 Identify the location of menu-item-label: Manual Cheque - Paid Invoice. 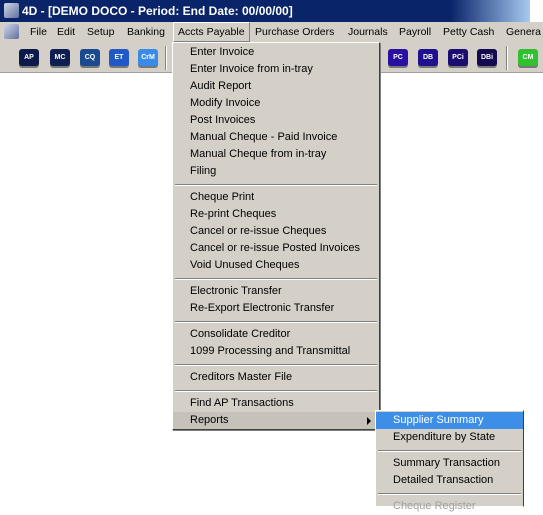
(264, 137).